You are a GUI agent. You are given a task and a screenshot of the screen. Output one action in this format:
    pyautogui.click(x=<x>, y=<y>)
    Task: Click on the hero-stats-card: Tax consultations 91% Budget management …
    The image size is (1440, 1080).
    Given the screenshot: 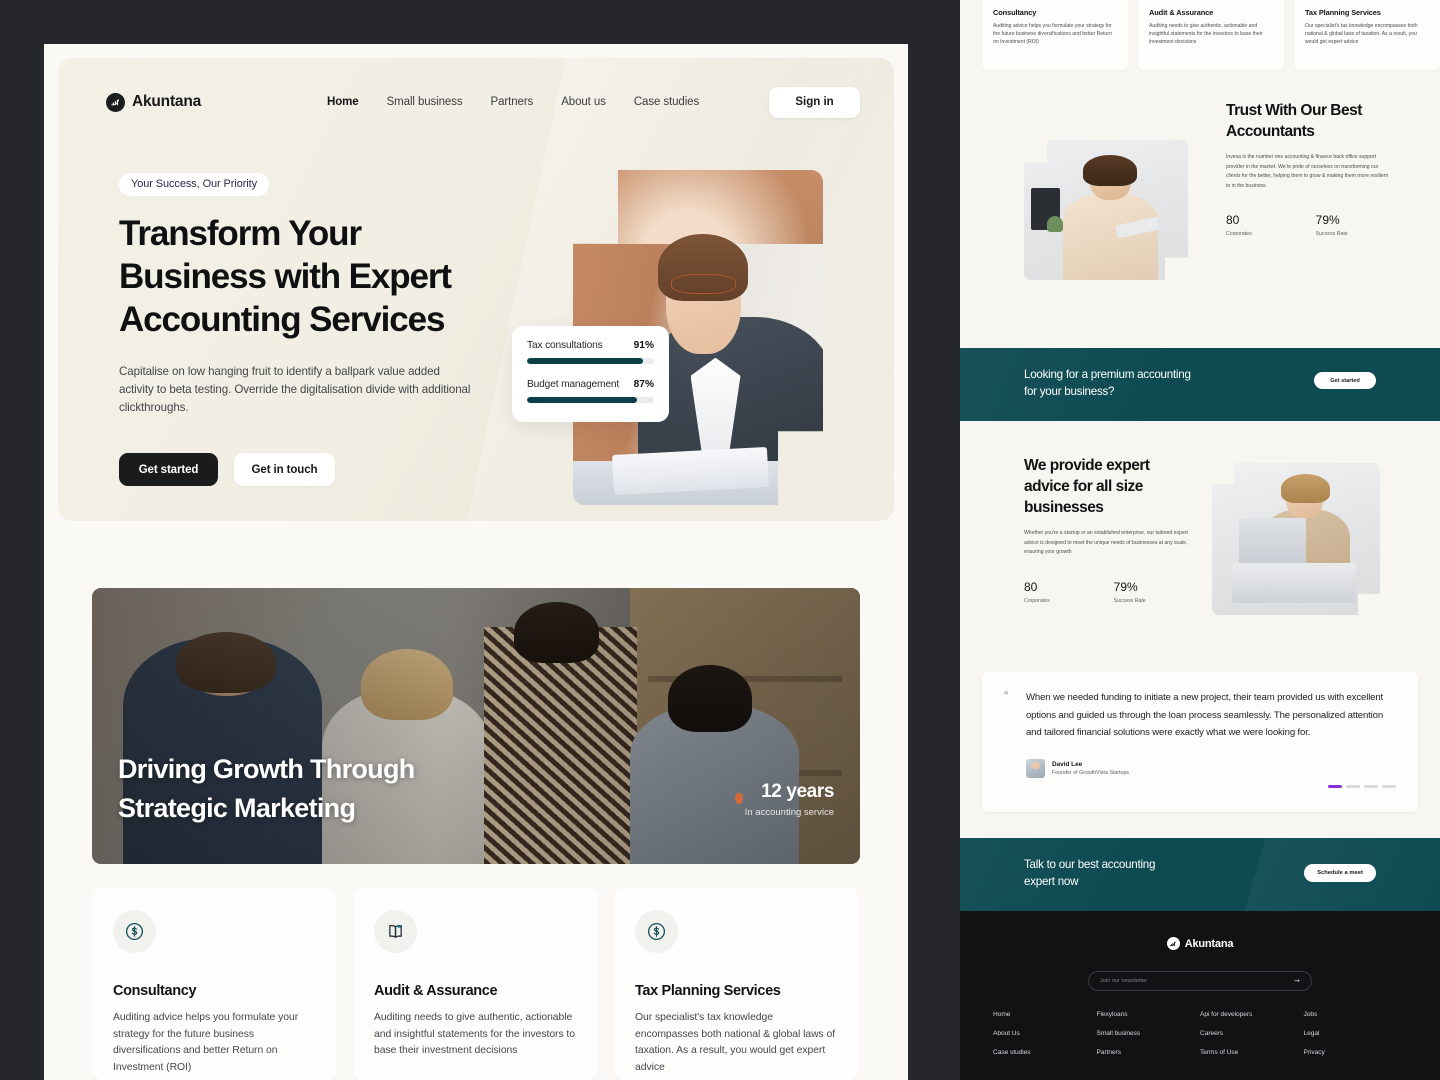 What is the action you would take?
    pyautogui.click(x=590, y=374)
    